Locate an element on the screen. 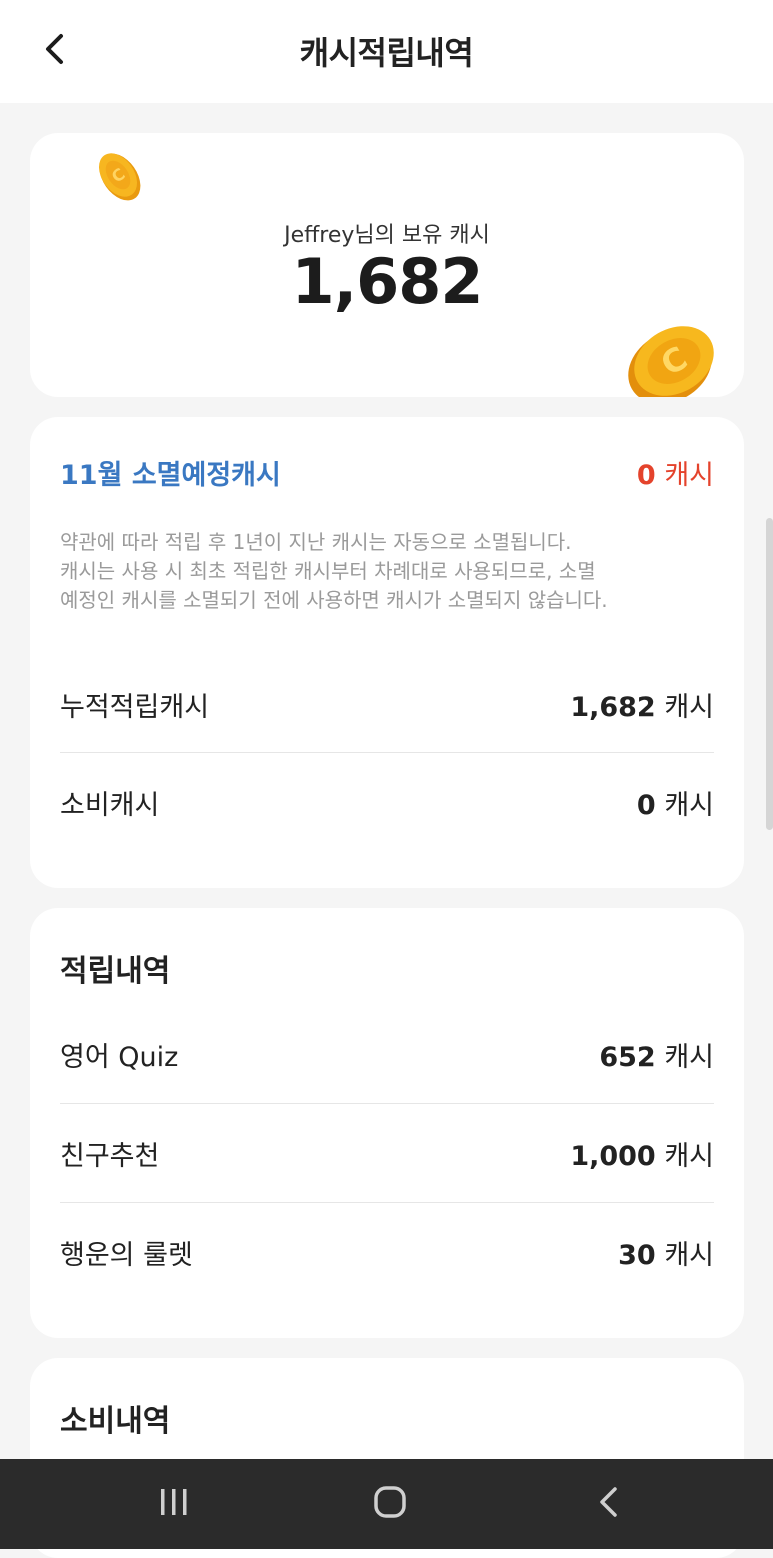 This screenshot has width=773, height=1558. notice-line: 예정인 캐시를 소멸되기 전에 사용하면 캐시가 소멸되지 않습니다. is located at coordinates (334, 600).